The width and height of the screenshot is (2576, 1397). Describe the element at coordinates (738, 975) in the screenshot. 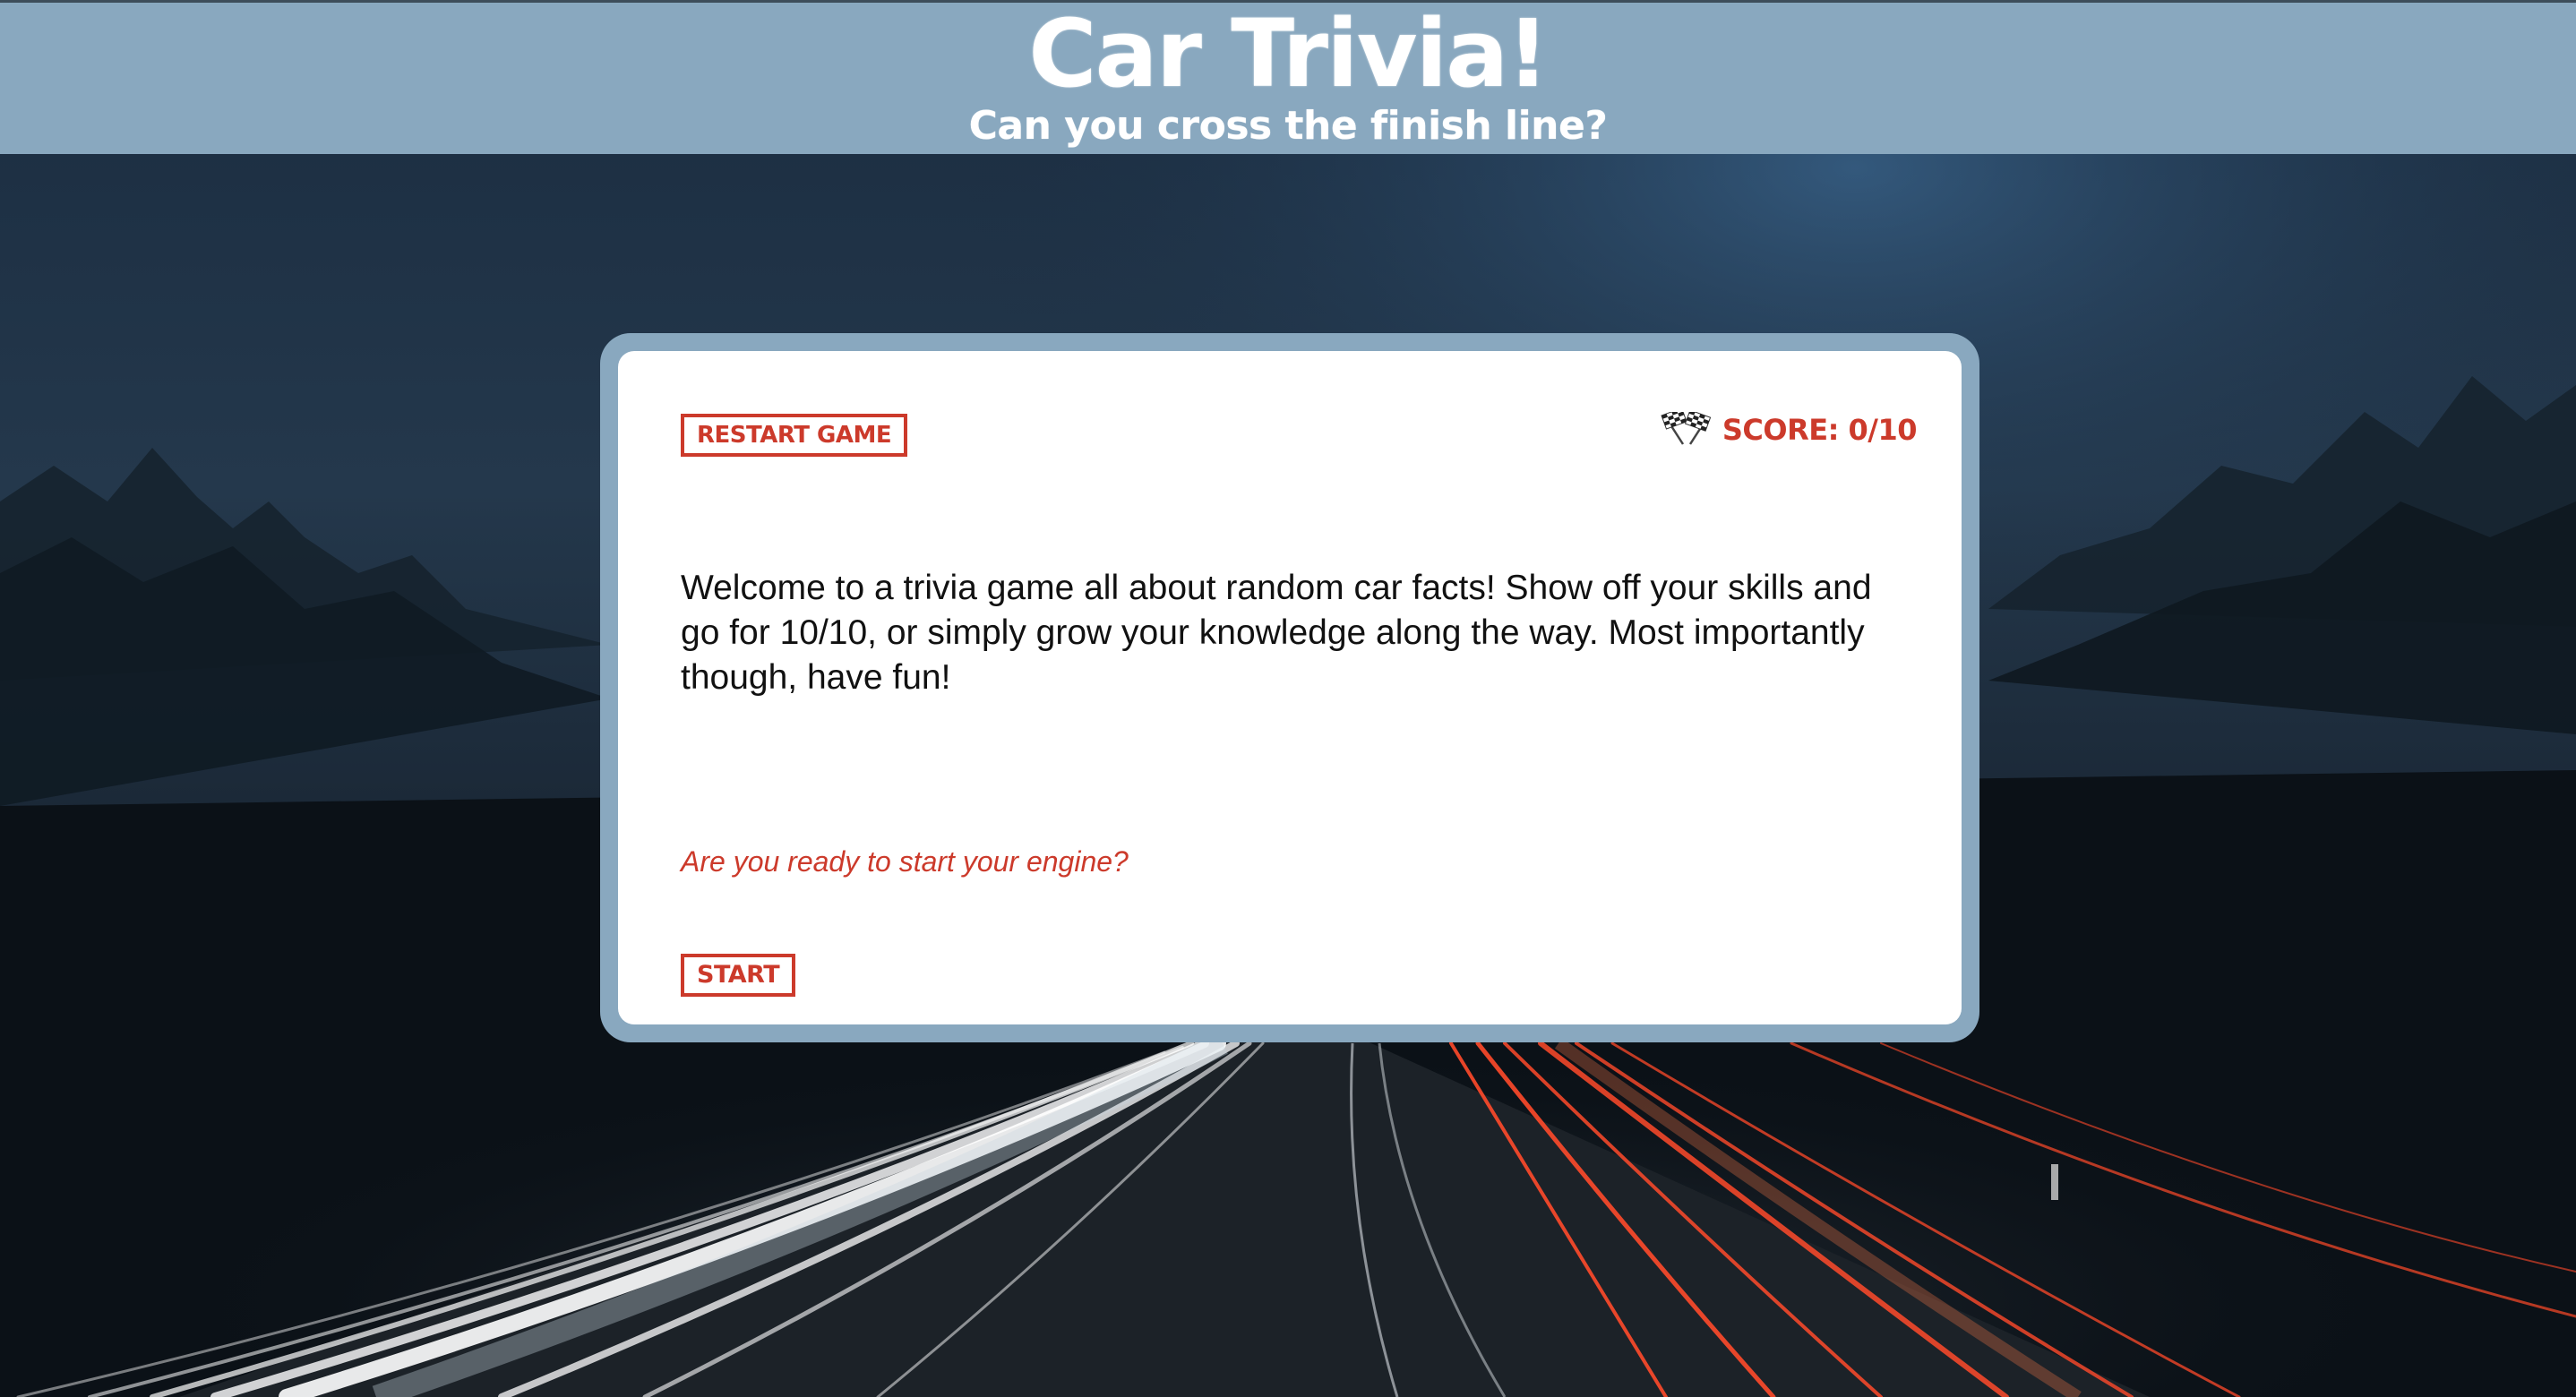

I see `start-button: START` at that location.